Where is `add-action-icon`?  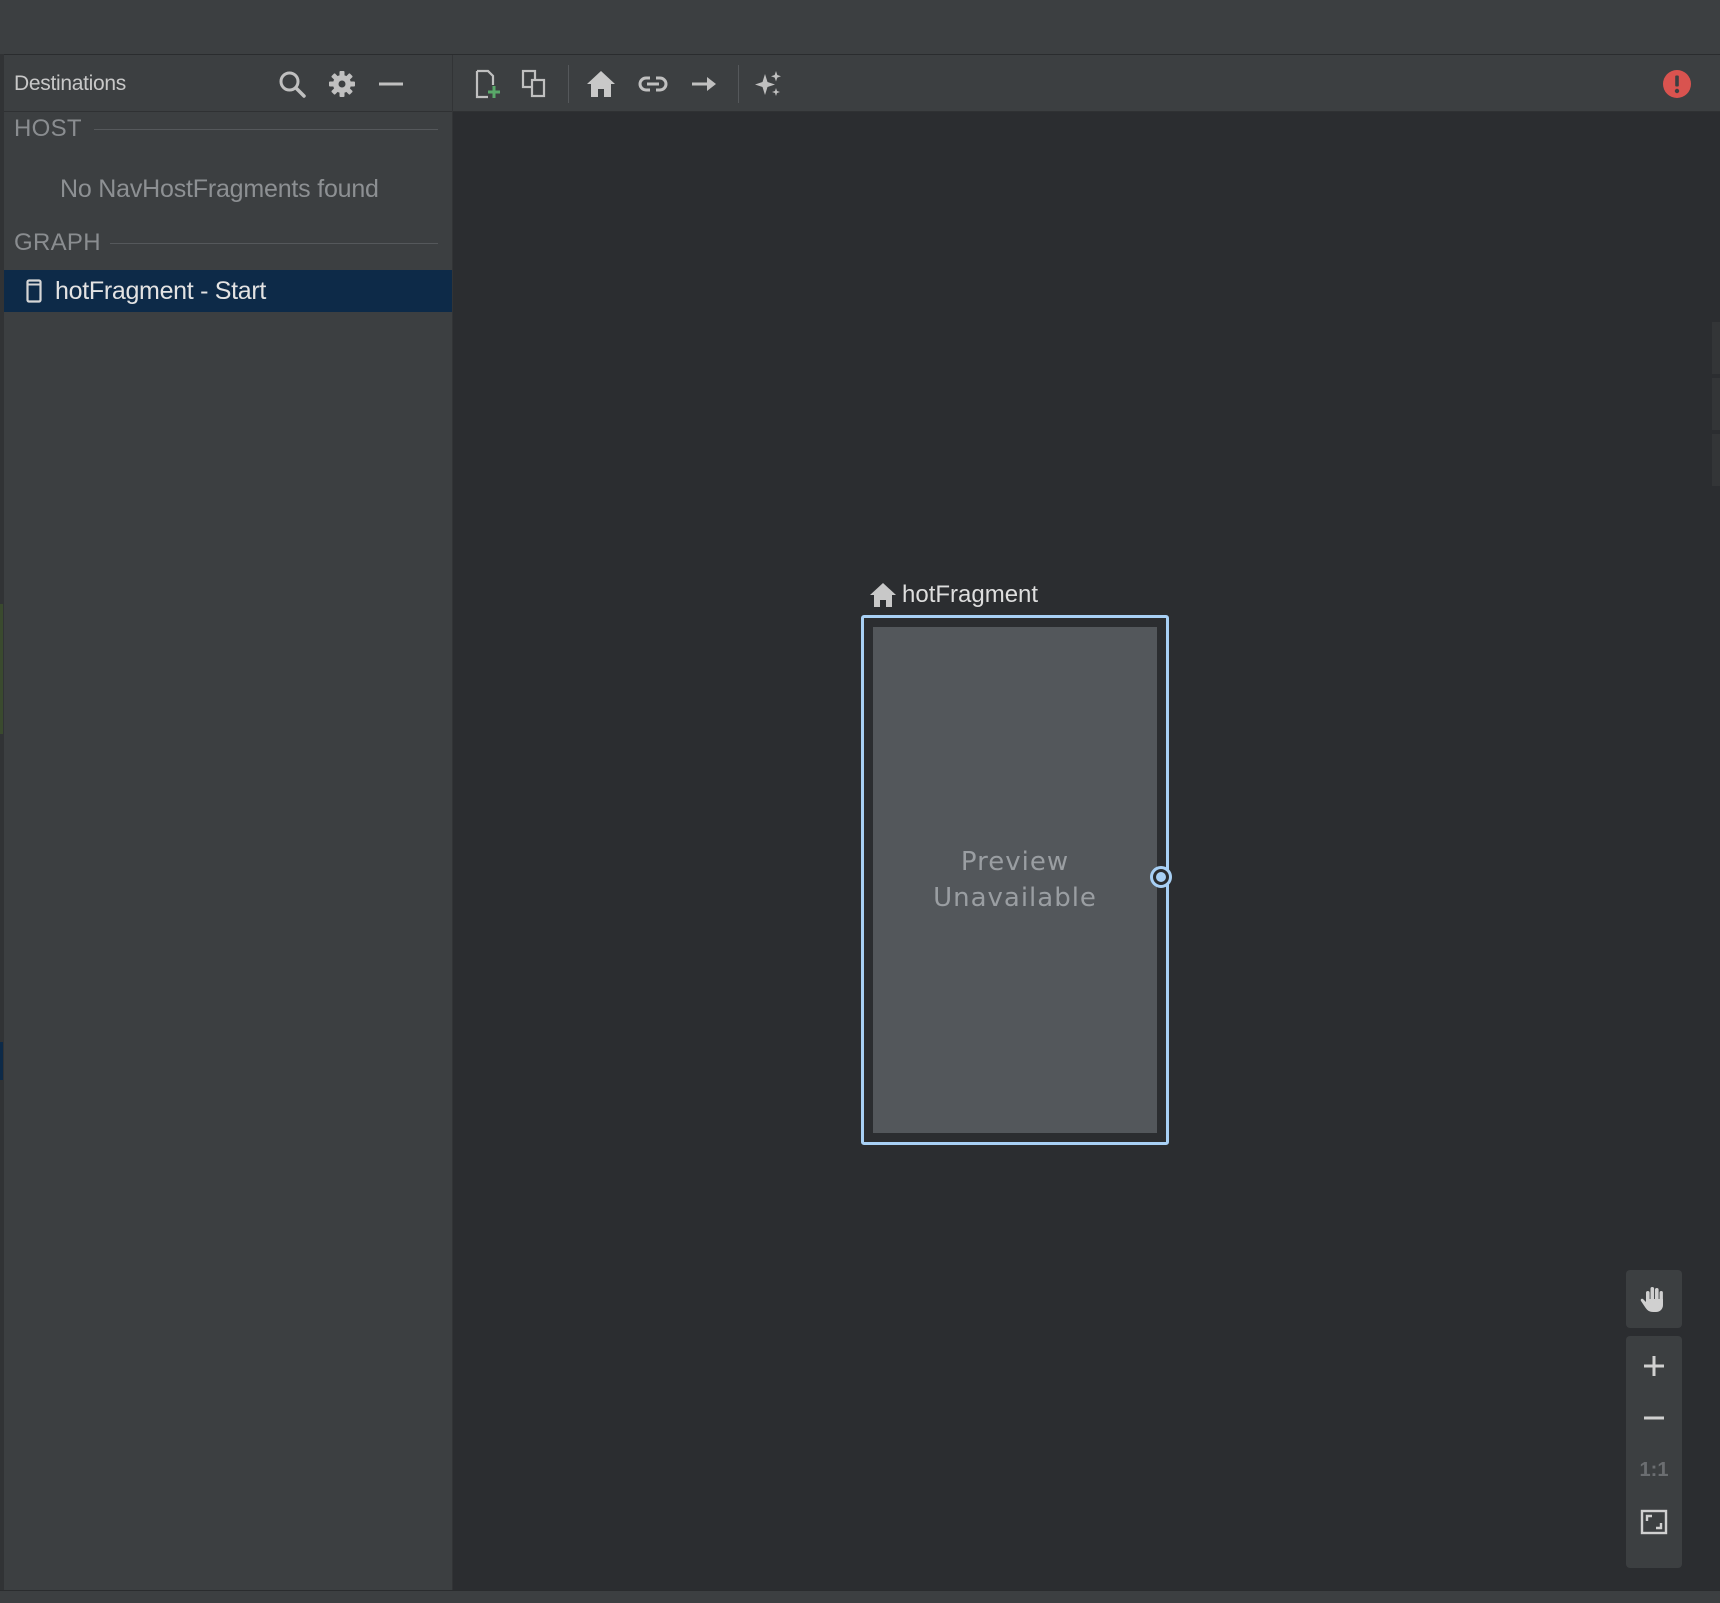
add-action-icon is located at coordinates (704, 84).